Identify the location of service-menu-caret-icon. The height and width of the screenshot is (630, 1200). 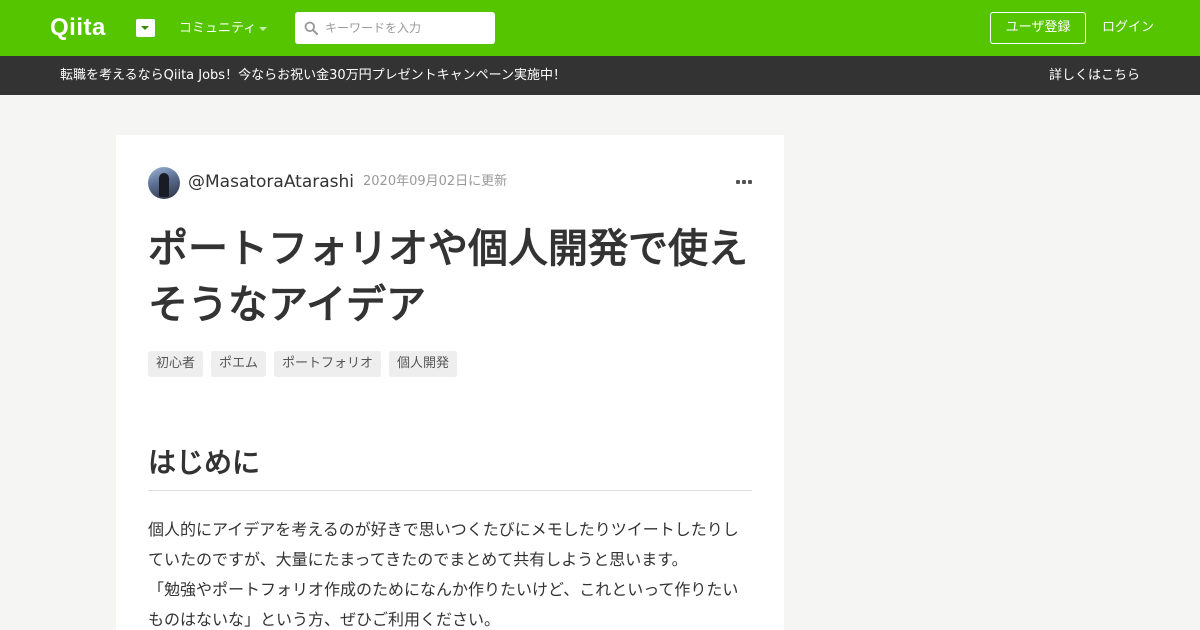
(145, 28).